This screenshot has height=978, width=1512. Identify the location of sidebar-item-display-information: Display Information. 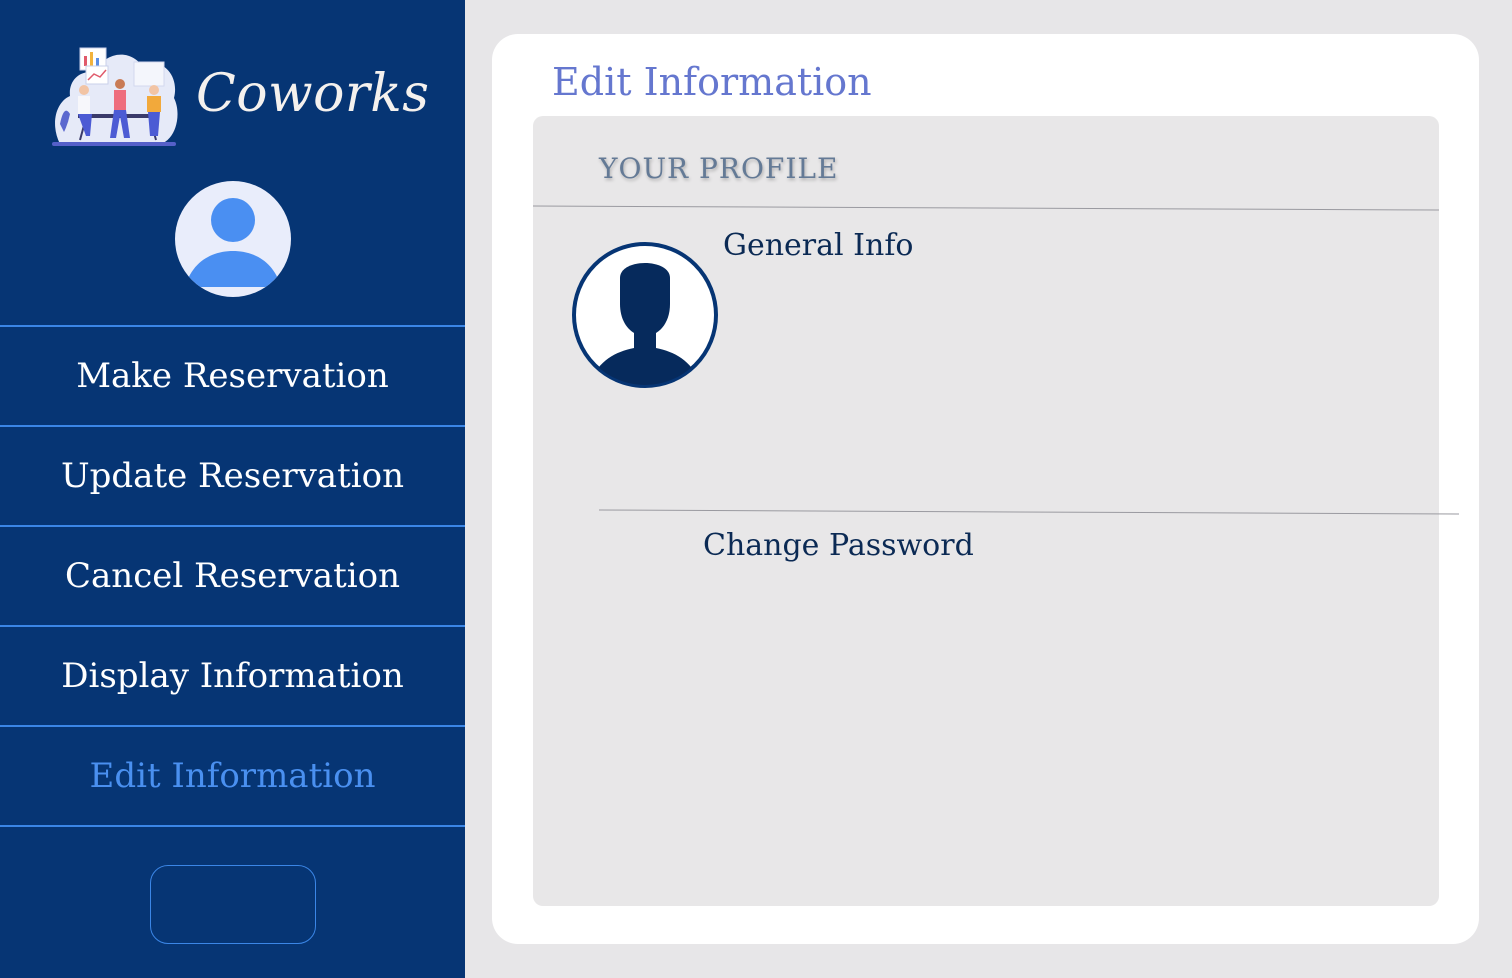
(232, 675).